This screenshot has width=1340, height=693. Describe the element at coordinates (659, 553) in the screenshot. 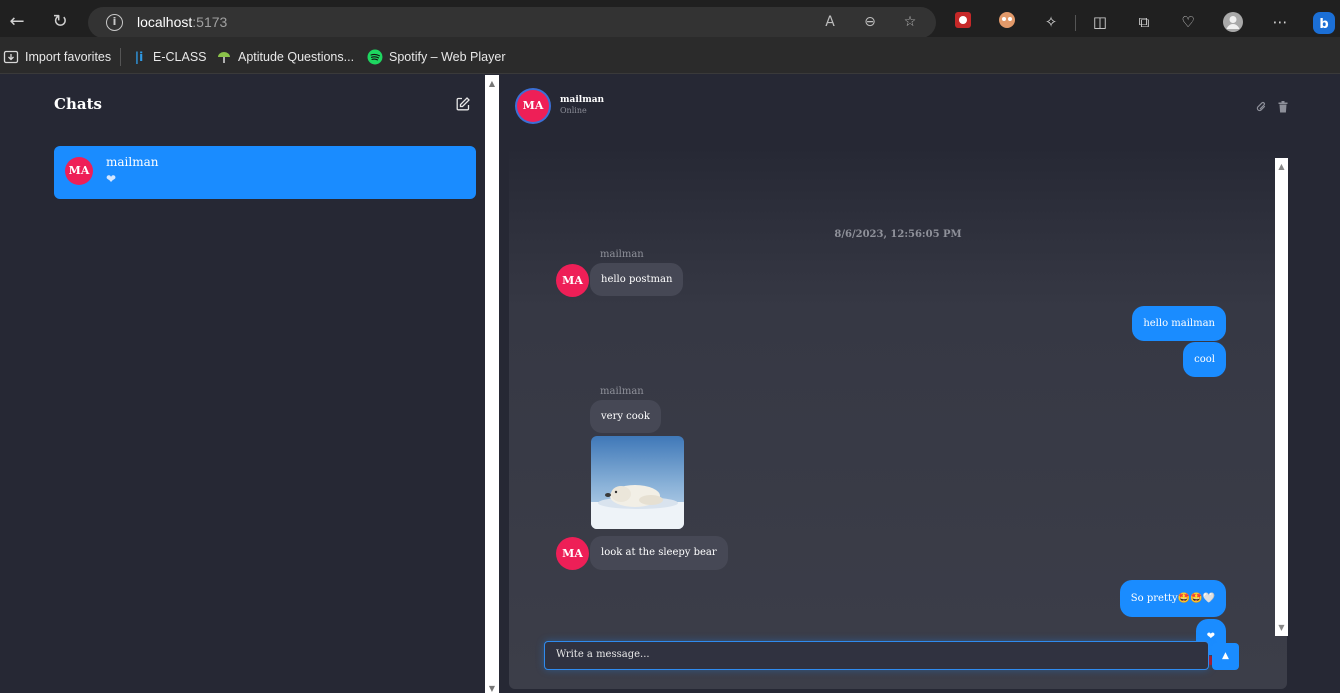

I see `message-bubble-incoming: look at the sleepy bear` at that location.